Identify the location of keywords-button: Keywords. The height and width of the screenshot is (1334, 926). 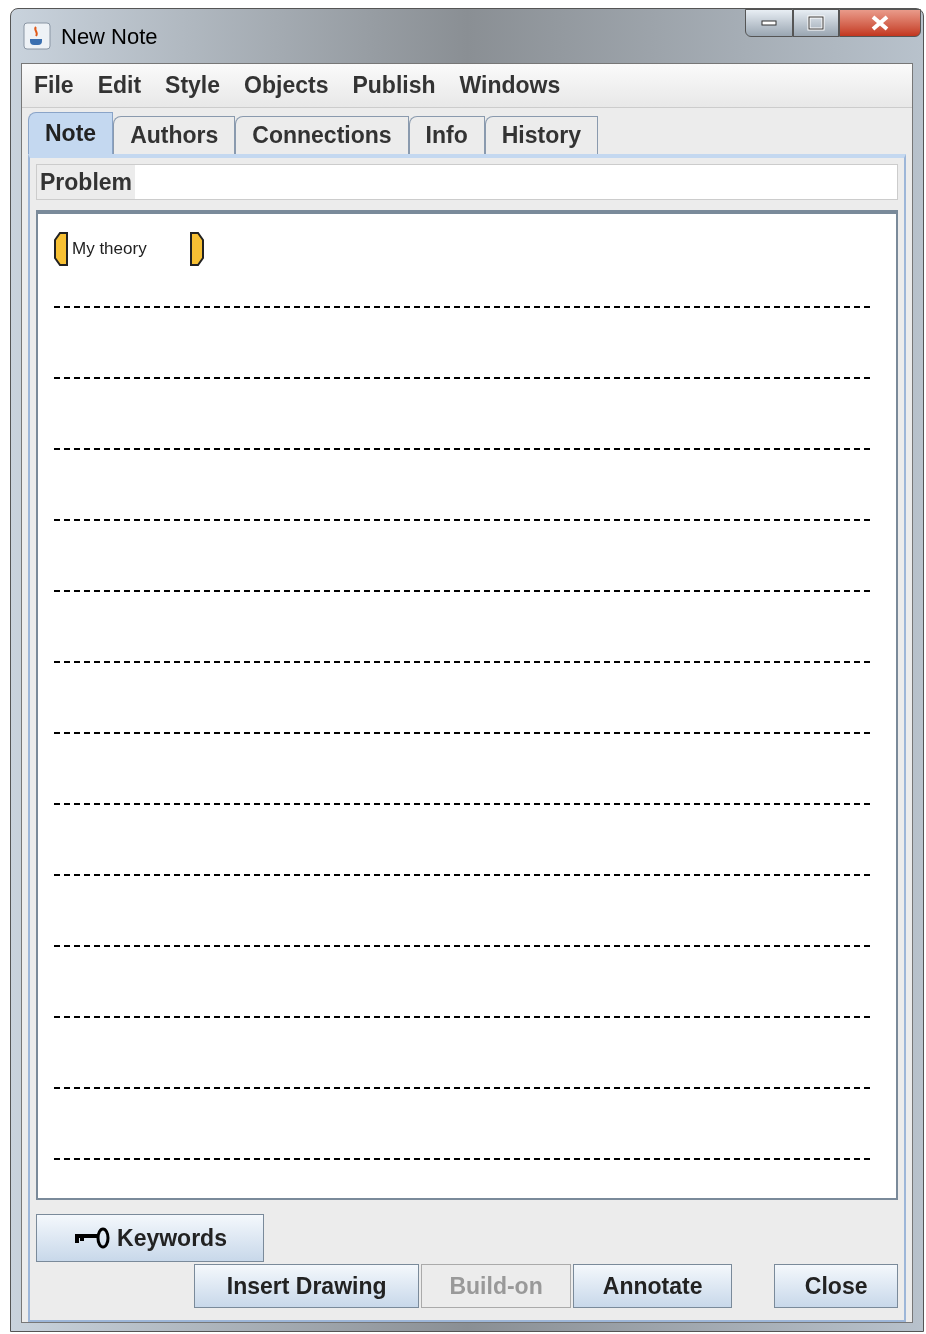
(150, 1238).